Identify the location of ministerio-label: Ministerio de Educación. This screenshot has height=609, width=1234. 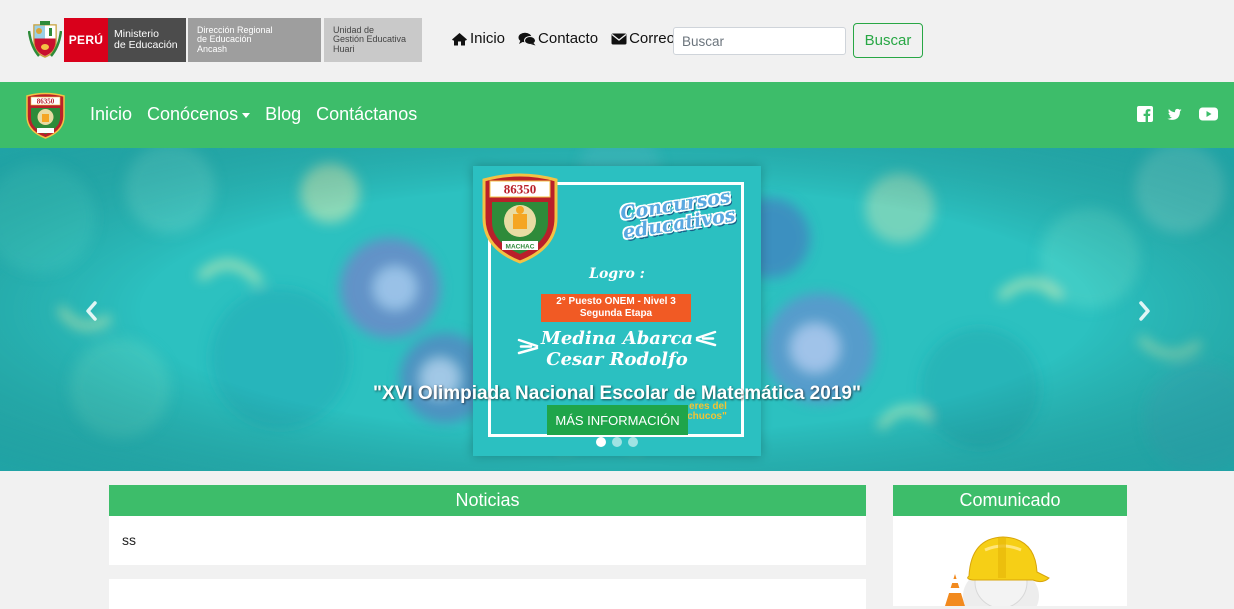
(147, 40).